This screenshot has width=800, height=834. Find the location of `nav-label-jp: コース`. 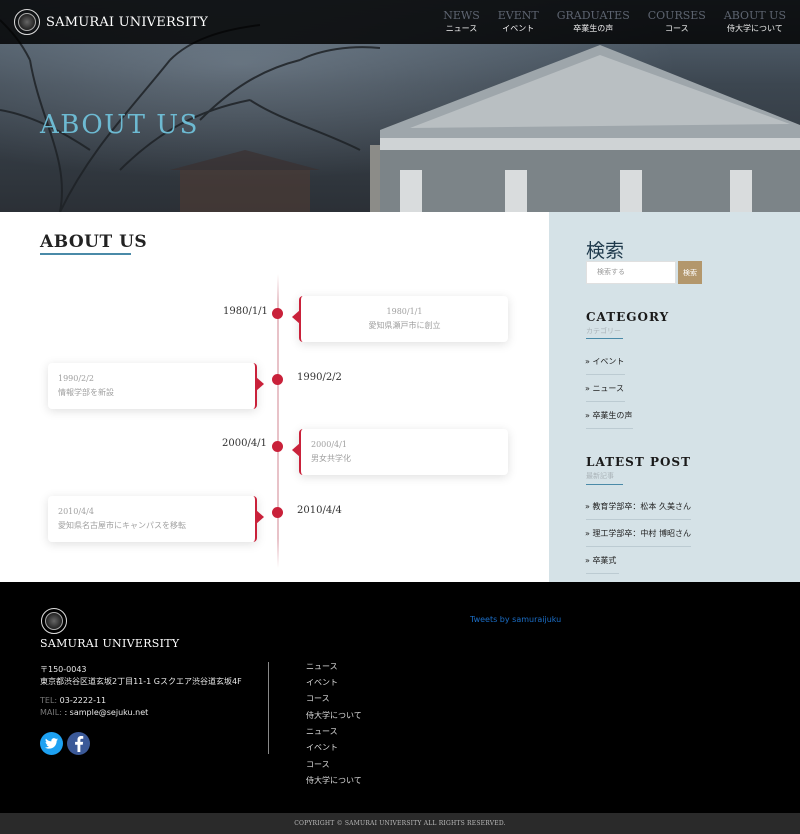

nav-label-jp: コース is located at coordinates (676, 28).